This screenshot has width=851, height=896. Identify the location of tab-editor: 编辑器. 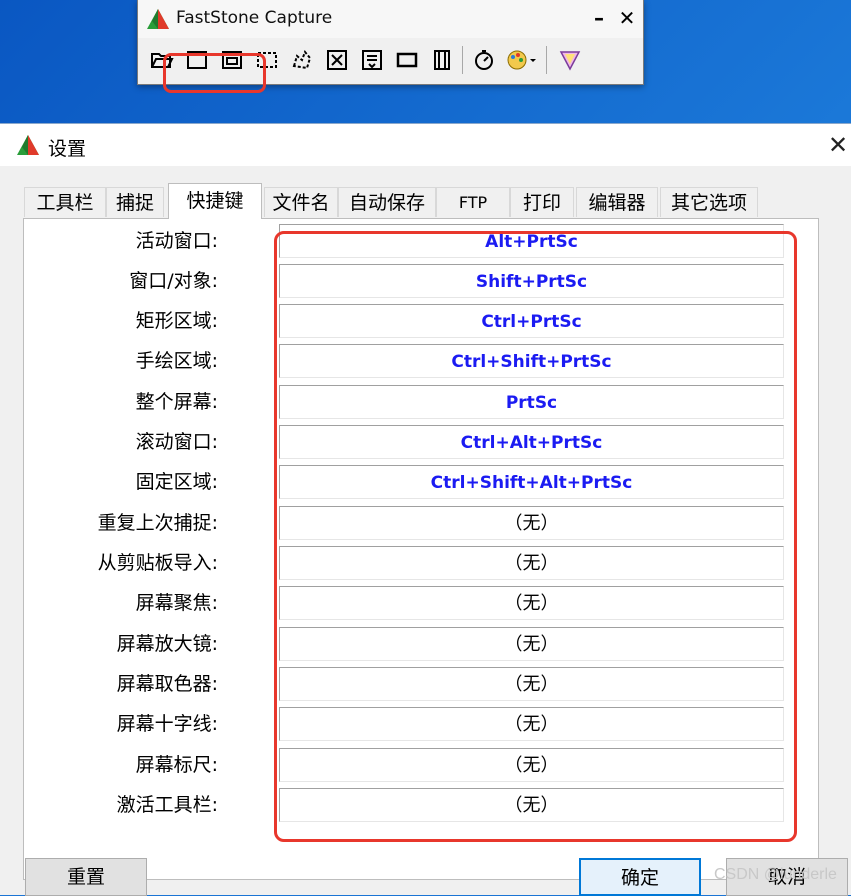
(617, 202).